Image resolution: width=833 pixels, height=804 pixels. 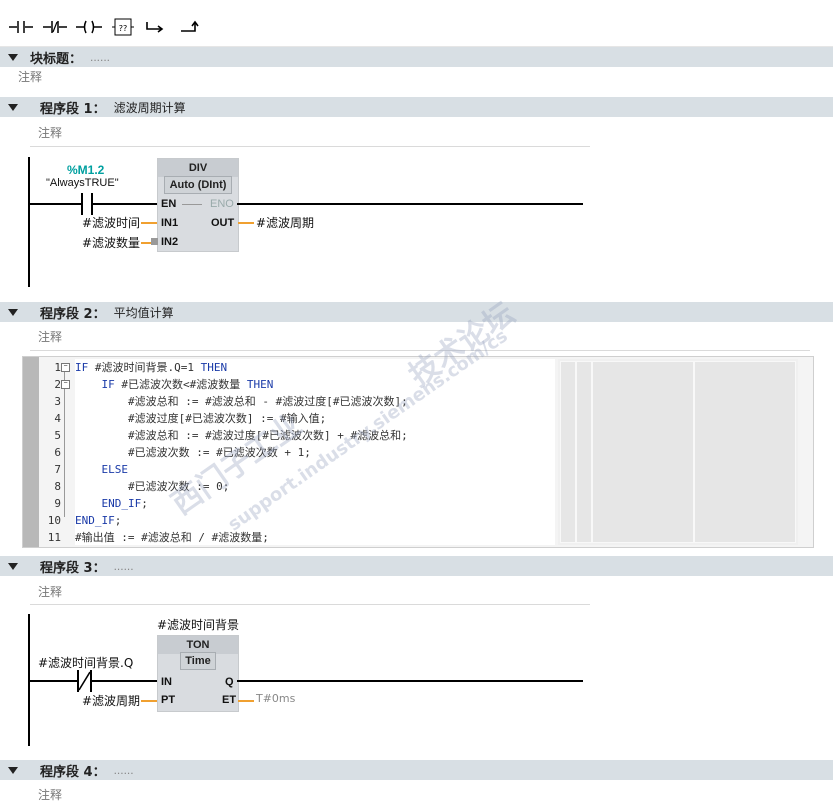 I want to click on pin-et: ET, so click(x=229, y=700).